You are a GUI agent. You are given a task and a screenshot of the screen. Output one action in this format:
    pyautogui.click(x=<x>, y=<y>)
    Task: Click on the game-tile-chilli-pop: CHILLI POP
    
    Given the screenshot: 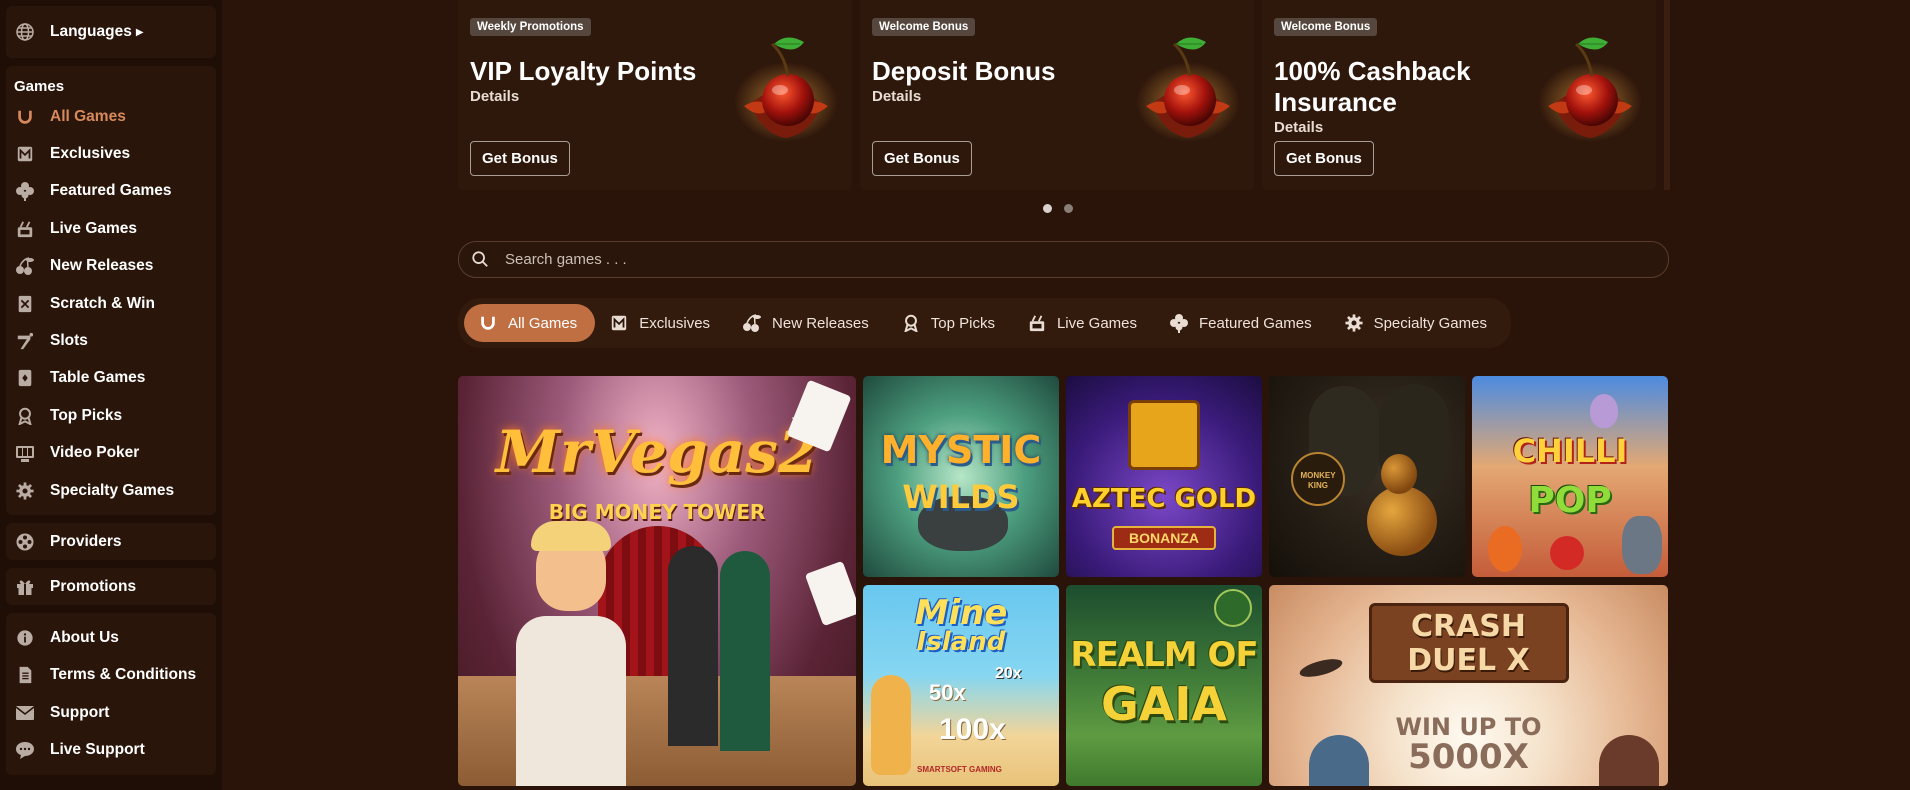 What is the action you would take?
    pyautogui.click(x=1570, y=476)
    